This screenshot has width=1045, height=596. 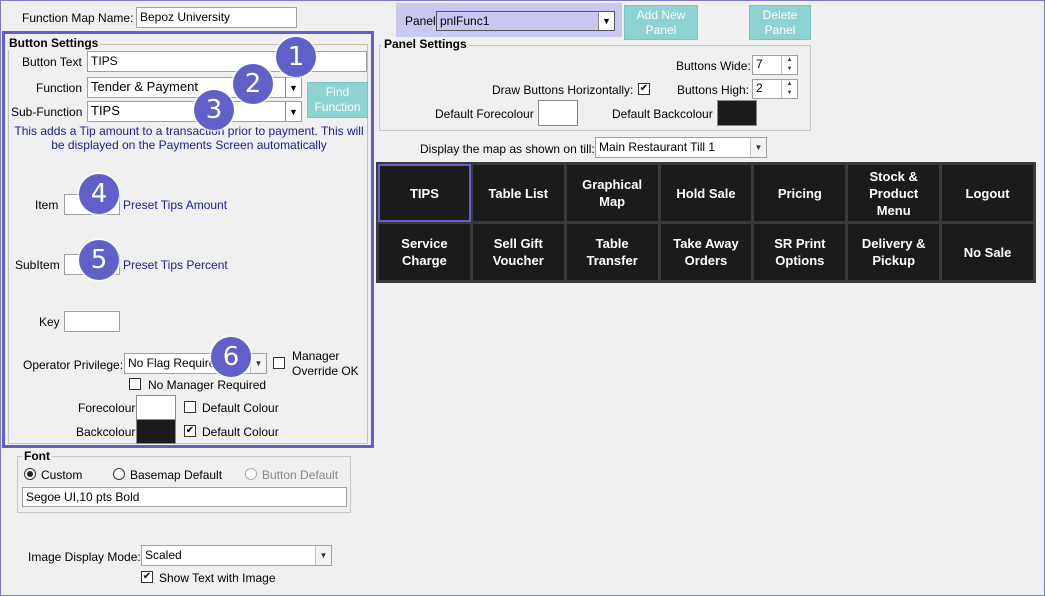 I want to click on image-display-mode-dropdown: Scaled ▼, so click(x=236, y=555).